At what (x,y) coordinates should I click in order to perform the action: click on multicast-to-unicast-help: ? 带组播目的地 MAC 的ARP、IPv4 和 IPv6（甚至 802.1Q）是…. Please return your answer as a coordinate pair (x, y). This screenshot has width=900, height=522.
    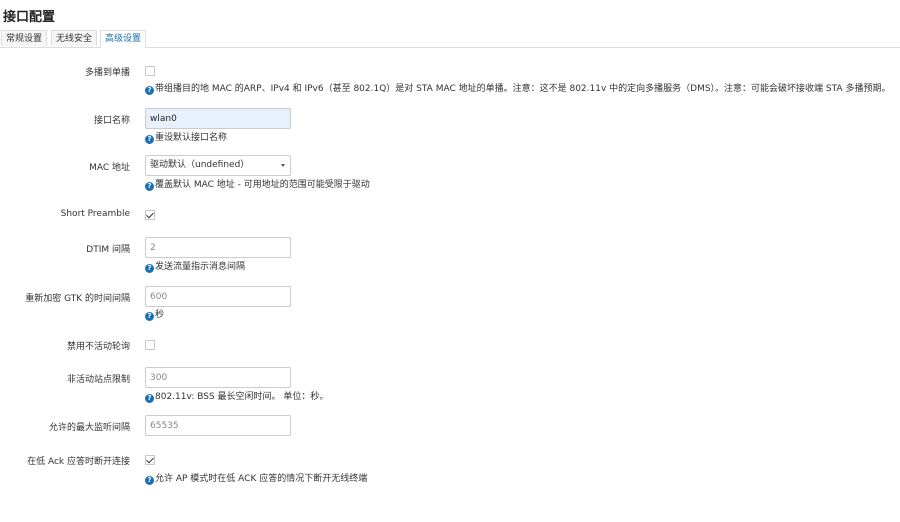
    Looking at the image, I should click on (517, 89).